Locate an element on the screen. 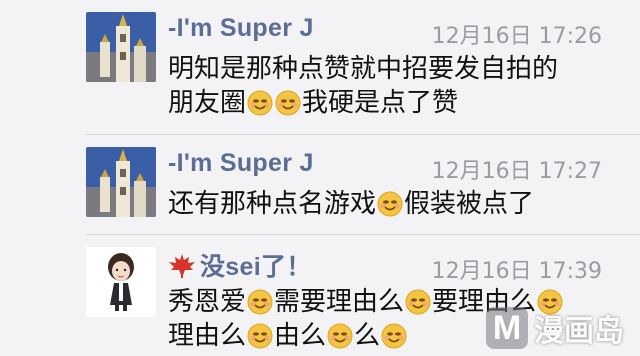 This screenshot has height=356, width=640. comment-time: 12月16日 17:27 is located at coordinates (516, 171).